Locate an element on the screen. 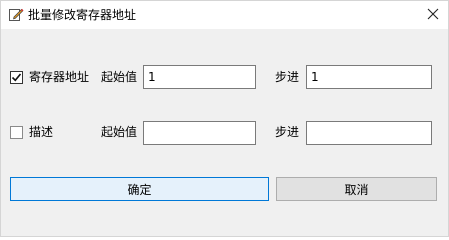 The width and height of the screenshot is (449, 240). description-start-input is located at coordinates (199, 133).